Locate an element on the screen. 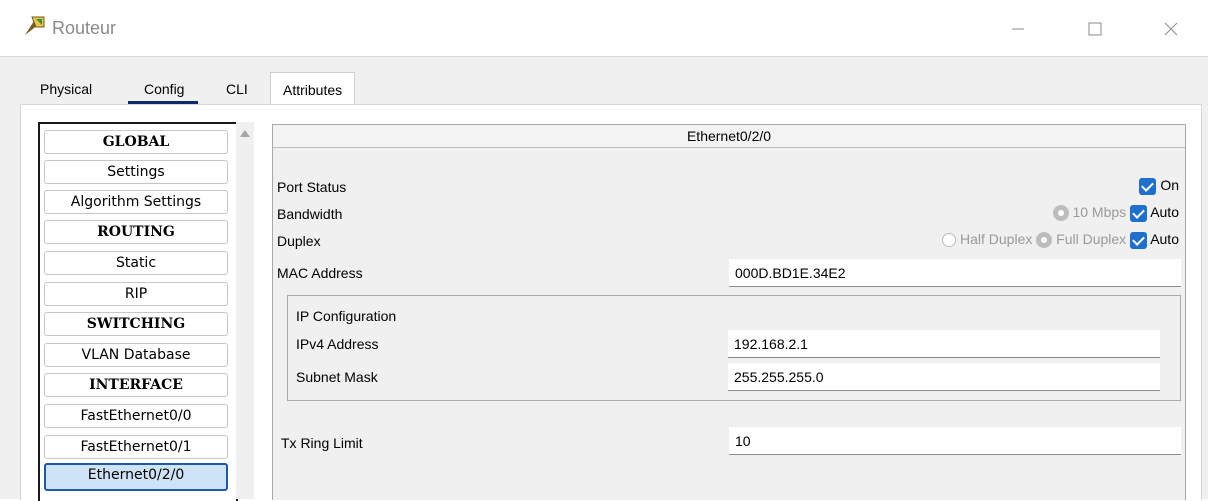  port-status-control: On is located at coordinates (1159, 186).